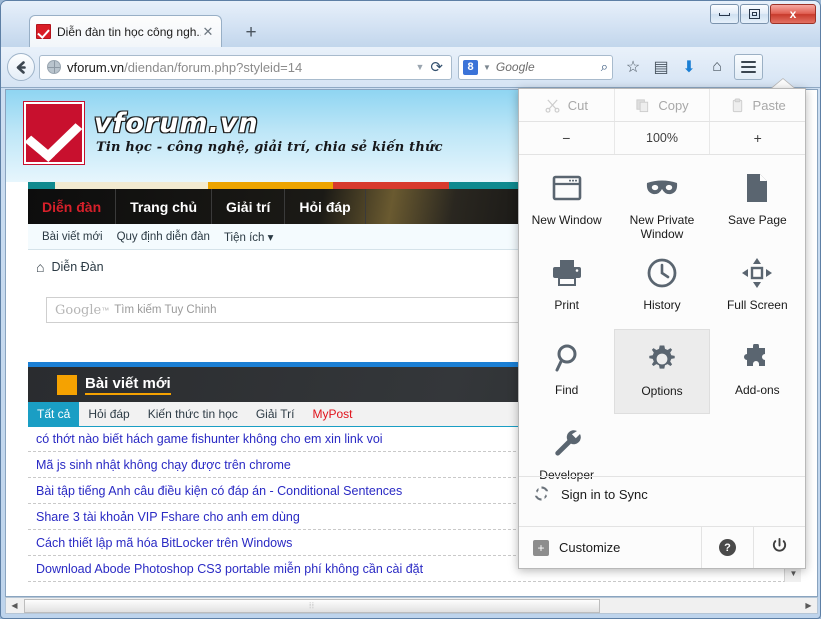 Image resolution: width=821 pixels, height=619 pixels. I want to click on search-input: Google, so click(548, 67).